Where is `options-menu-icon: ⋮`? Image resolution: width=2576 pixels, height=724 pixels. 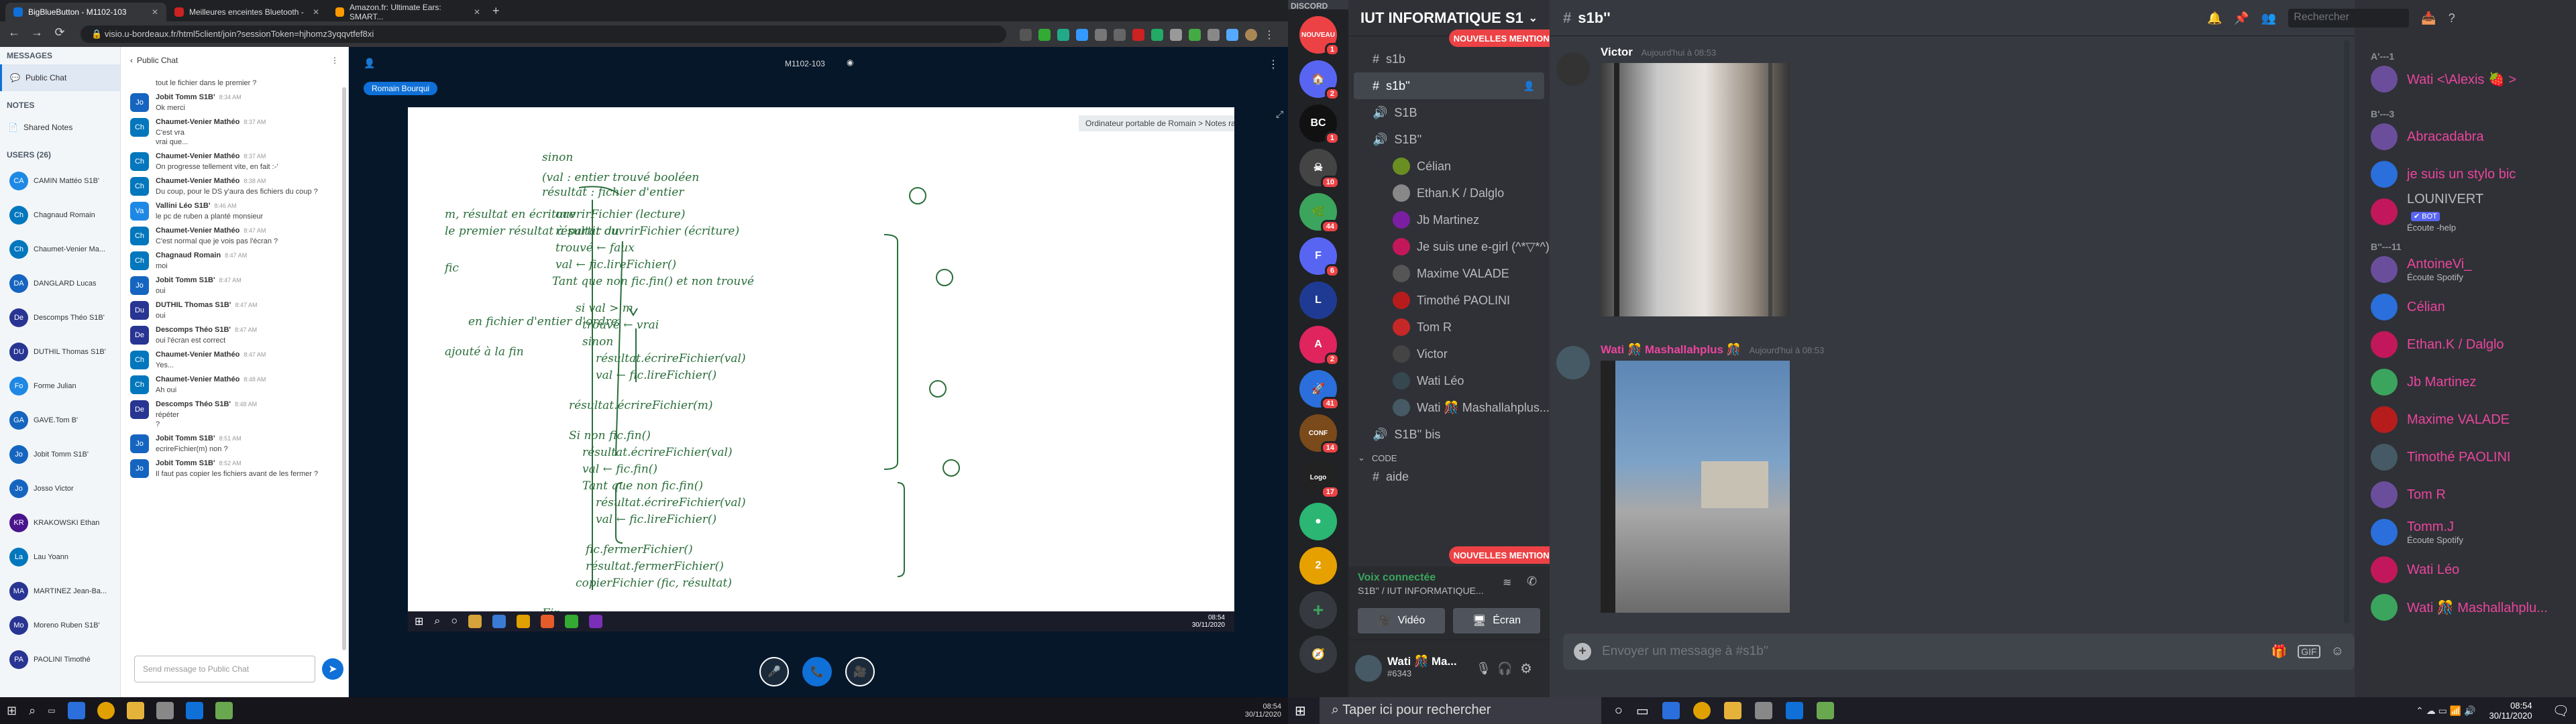 options-menu-icon: ⋮ is located at coordinates (1273, 64).